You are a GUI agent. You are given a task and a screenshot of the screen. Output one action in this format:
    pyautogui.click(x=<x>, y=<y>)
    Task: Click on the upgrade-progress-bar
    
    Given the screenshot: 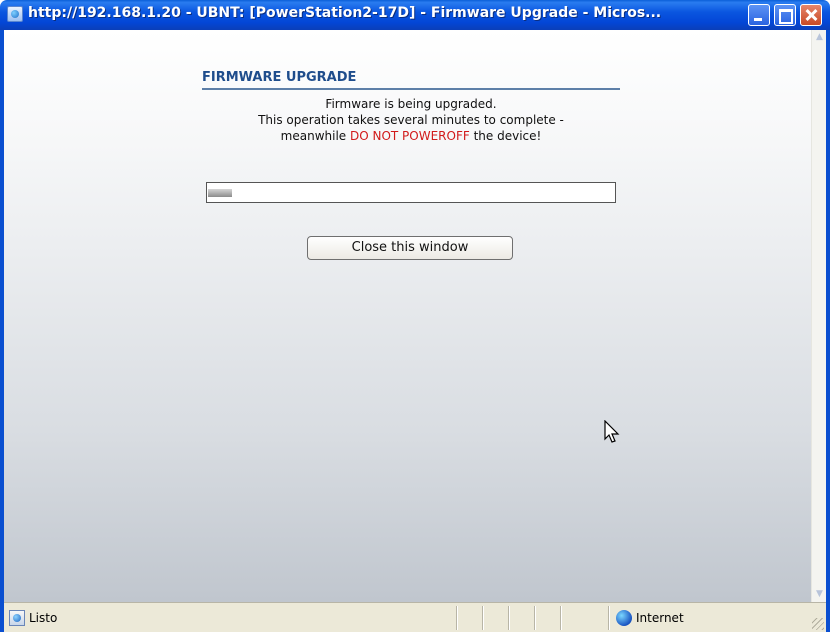 What is the action you would take?
    pyautogui.click(x=411, y=192)
    